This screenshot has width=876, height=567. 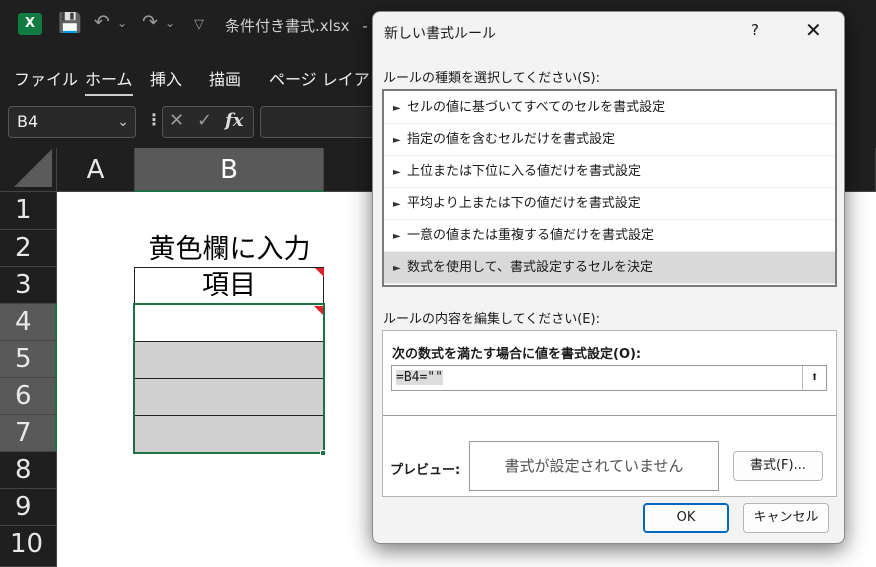 I want to click on row-header-7: 7, so click(x=28, y=433).